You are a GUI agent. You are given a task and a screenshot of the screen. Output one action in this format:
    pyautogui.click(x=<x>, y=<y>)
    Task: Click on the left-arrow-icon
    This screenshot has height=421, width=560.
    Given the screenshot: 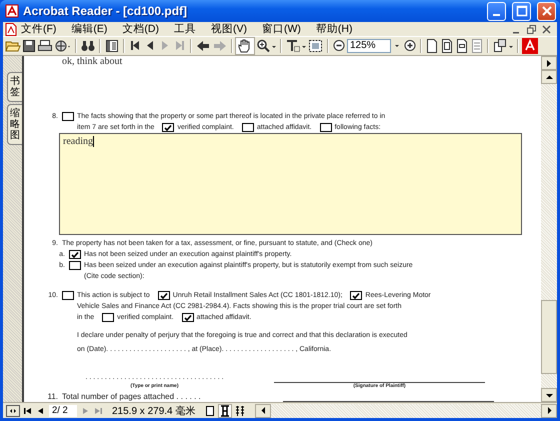 What is the action you would take?
    pyautogui.click(x=263, y=410)
    